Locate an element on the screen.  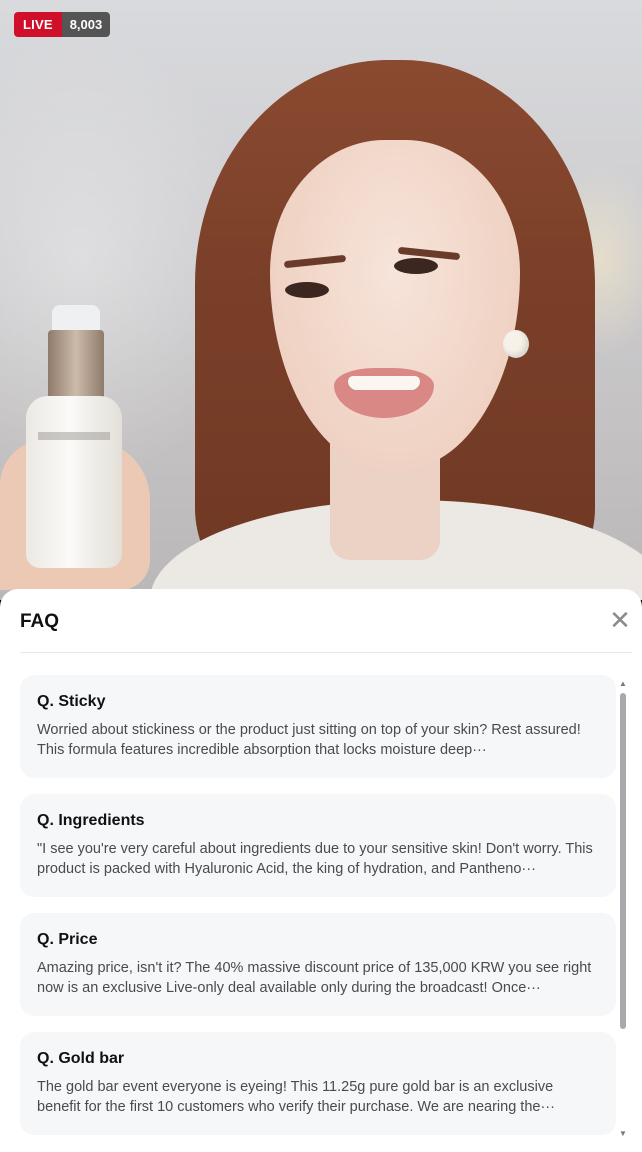
faq-question: Q. Gold bar is located at coordinates (81, 1058).